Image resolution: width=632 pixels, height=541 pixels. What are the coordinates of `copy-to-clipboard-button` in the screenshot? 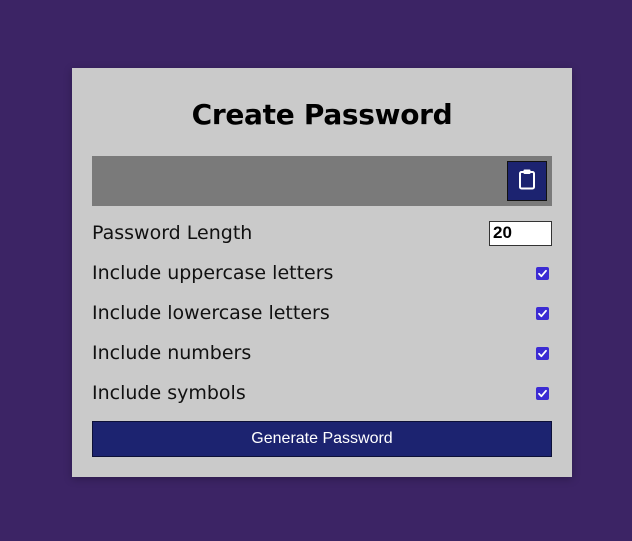 It's located at (527, 181).